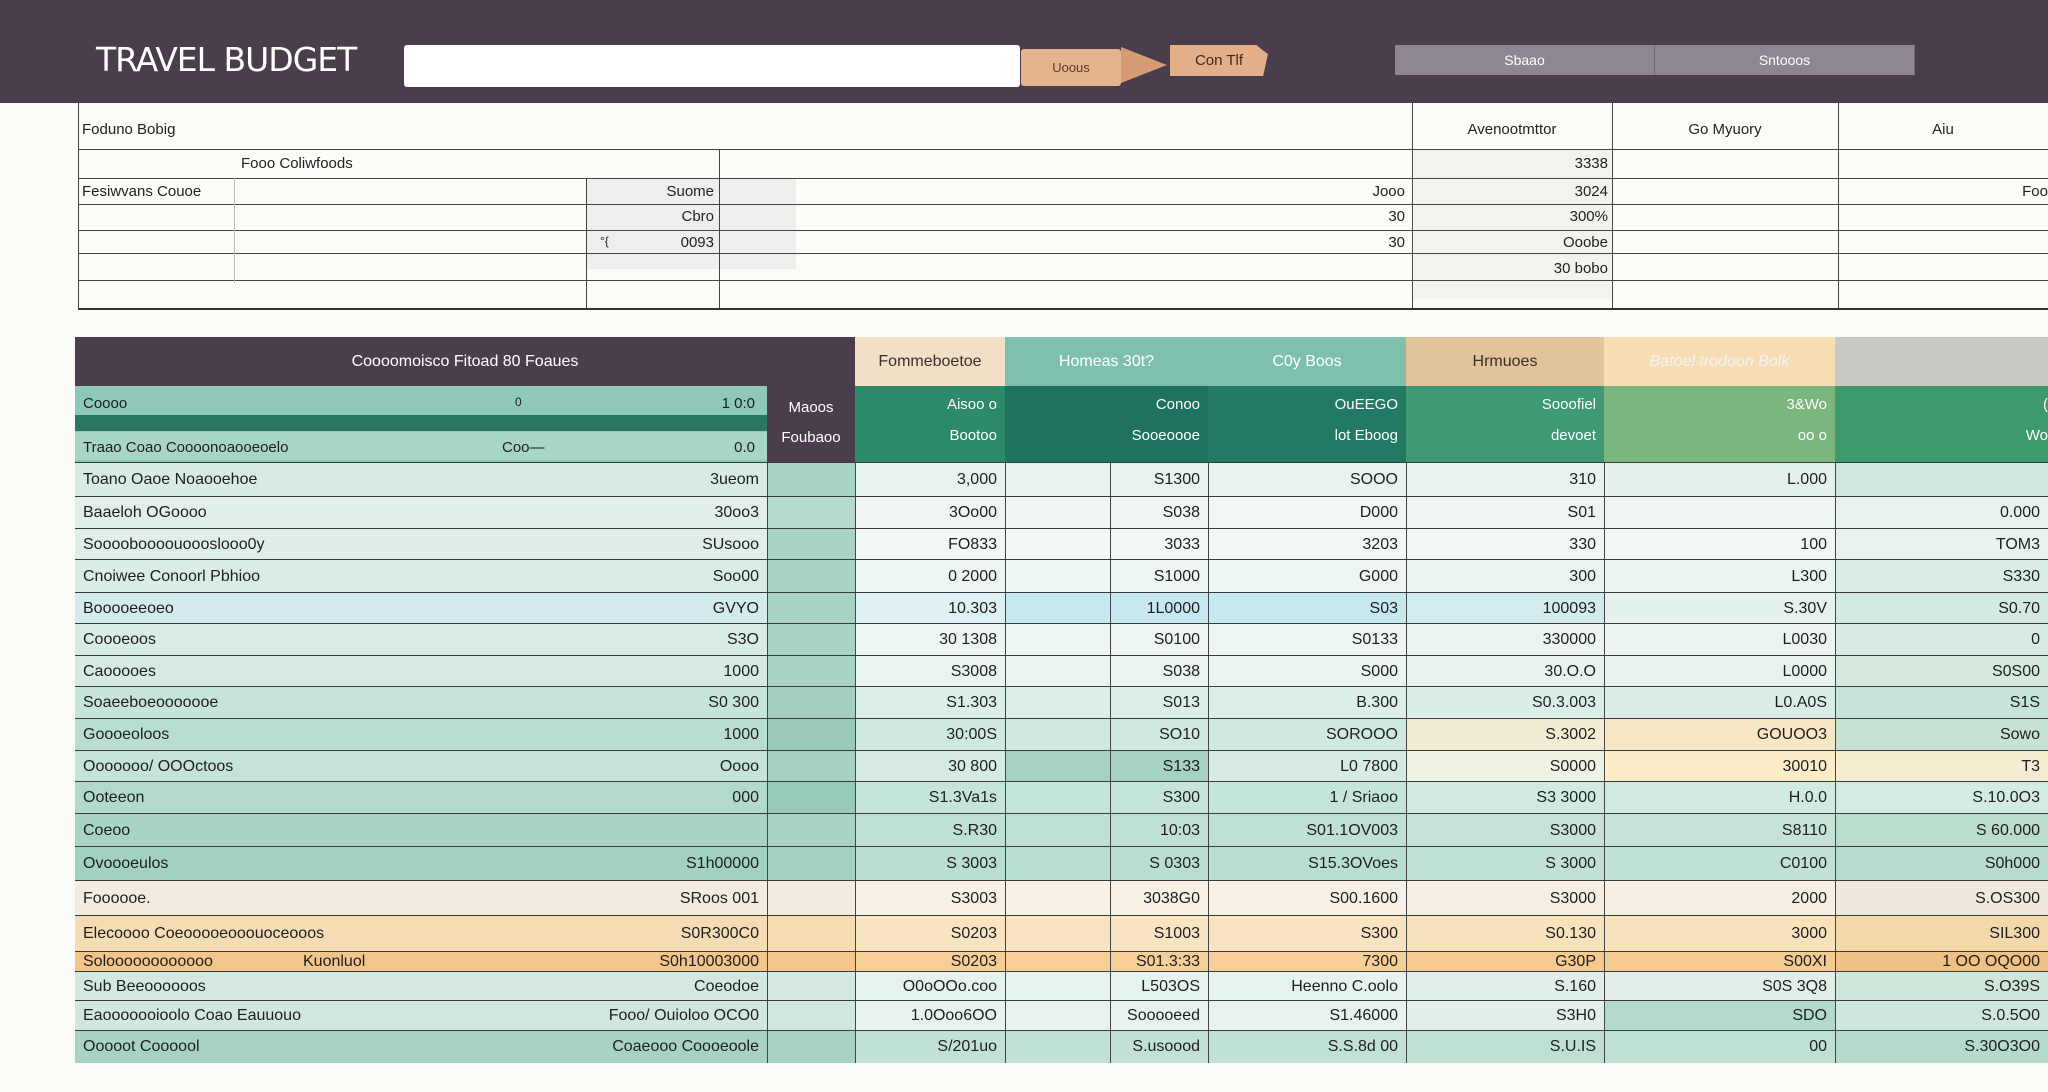 This screenshot has width=2048, height=1092. Describe the element at coordinates (567, 987) in the screenshot. I see `row-value-b: Coeodoe` at that location.